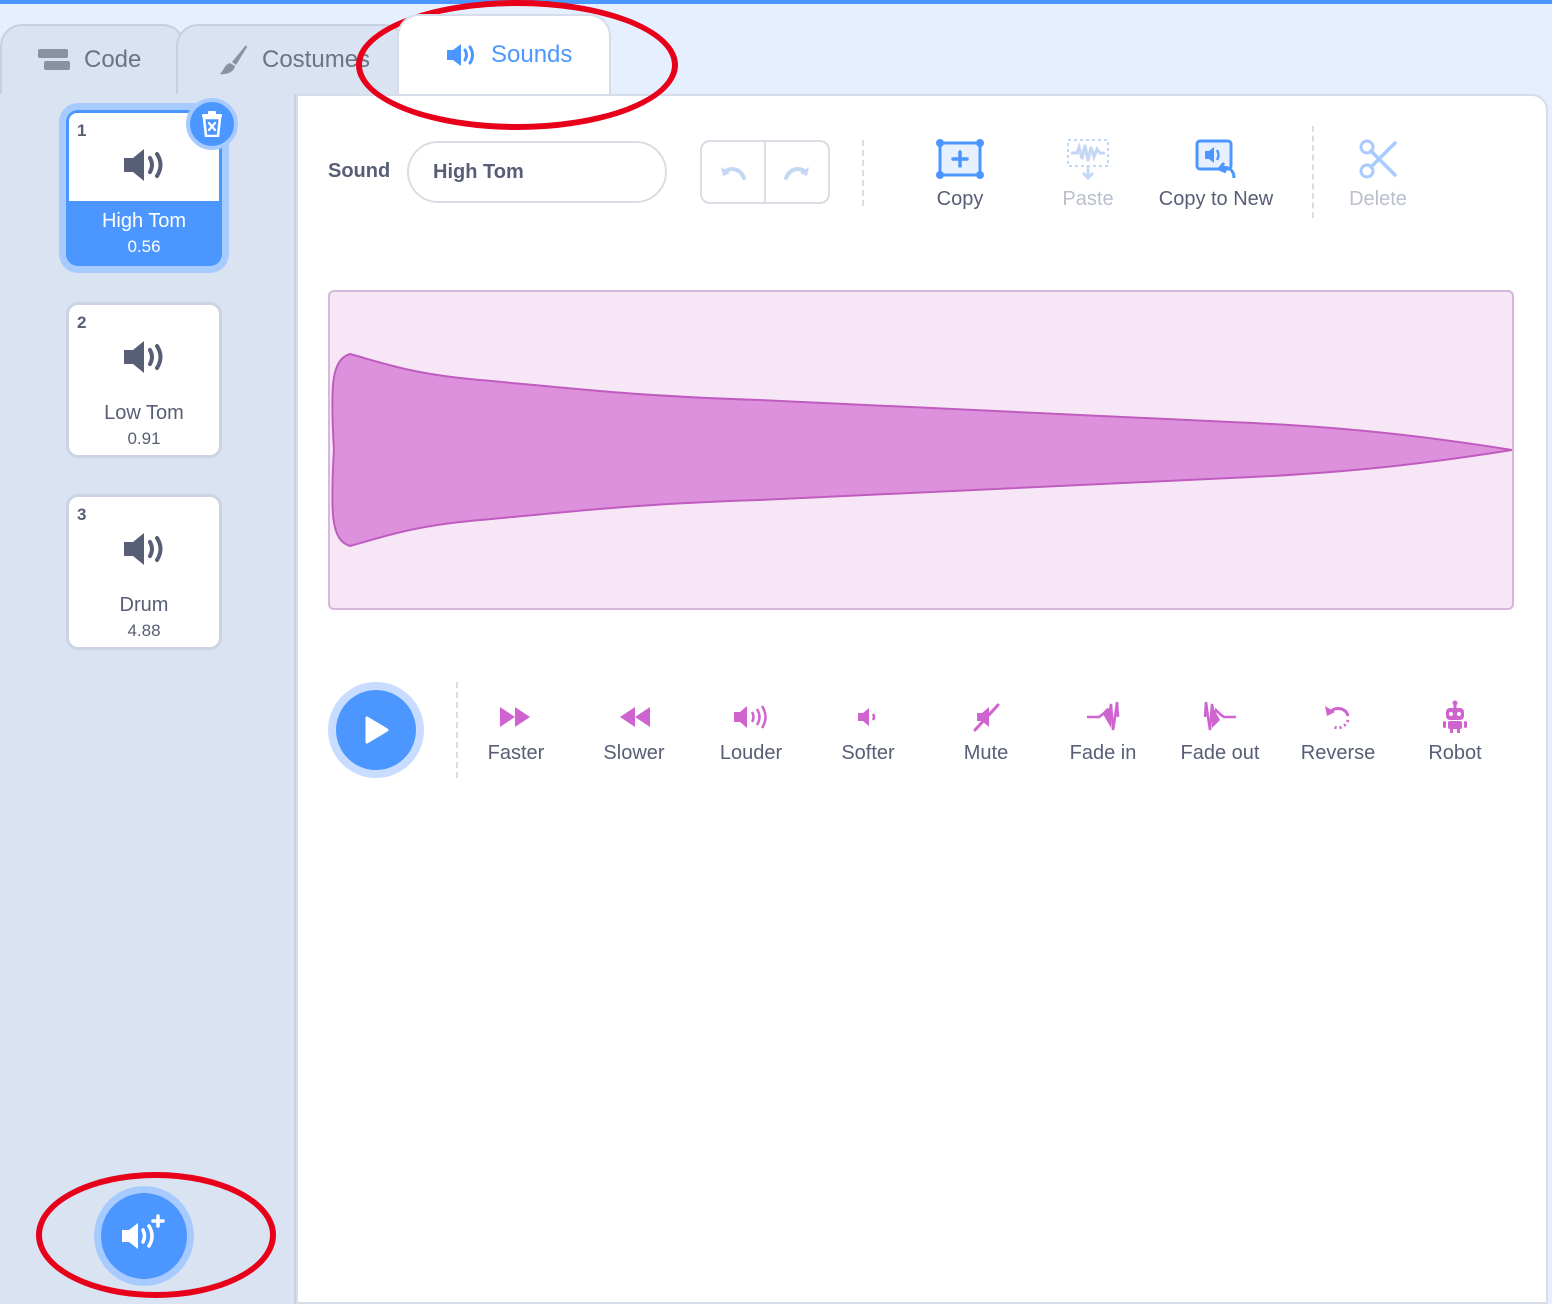  I want to click on delete-button: Delete, so click(1378, 173).